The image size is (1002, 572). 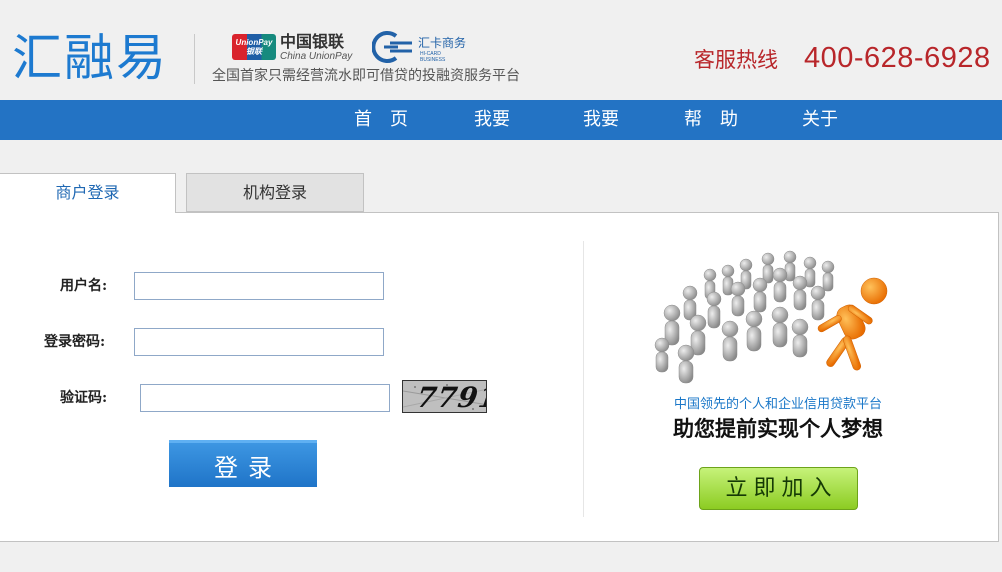 I want to click on promo-subtitle: 中国领先的个人和企业信用贷款平台, so click(x=777, y=404).